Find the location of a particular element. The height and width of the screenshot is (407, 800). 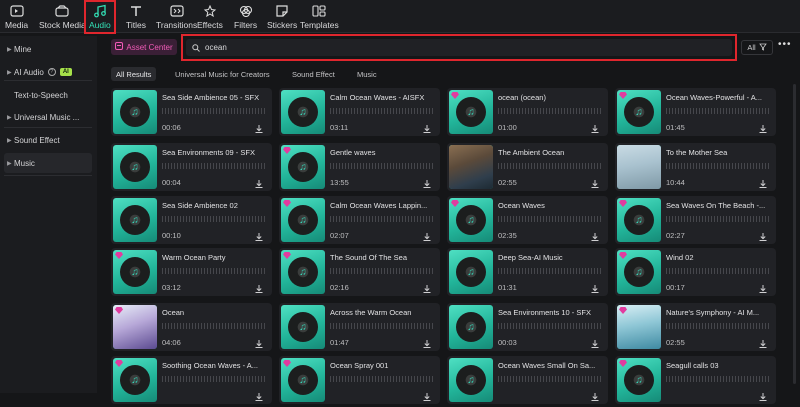

toolbar-tab-label: Stickers is located at coordinates (282, 25).